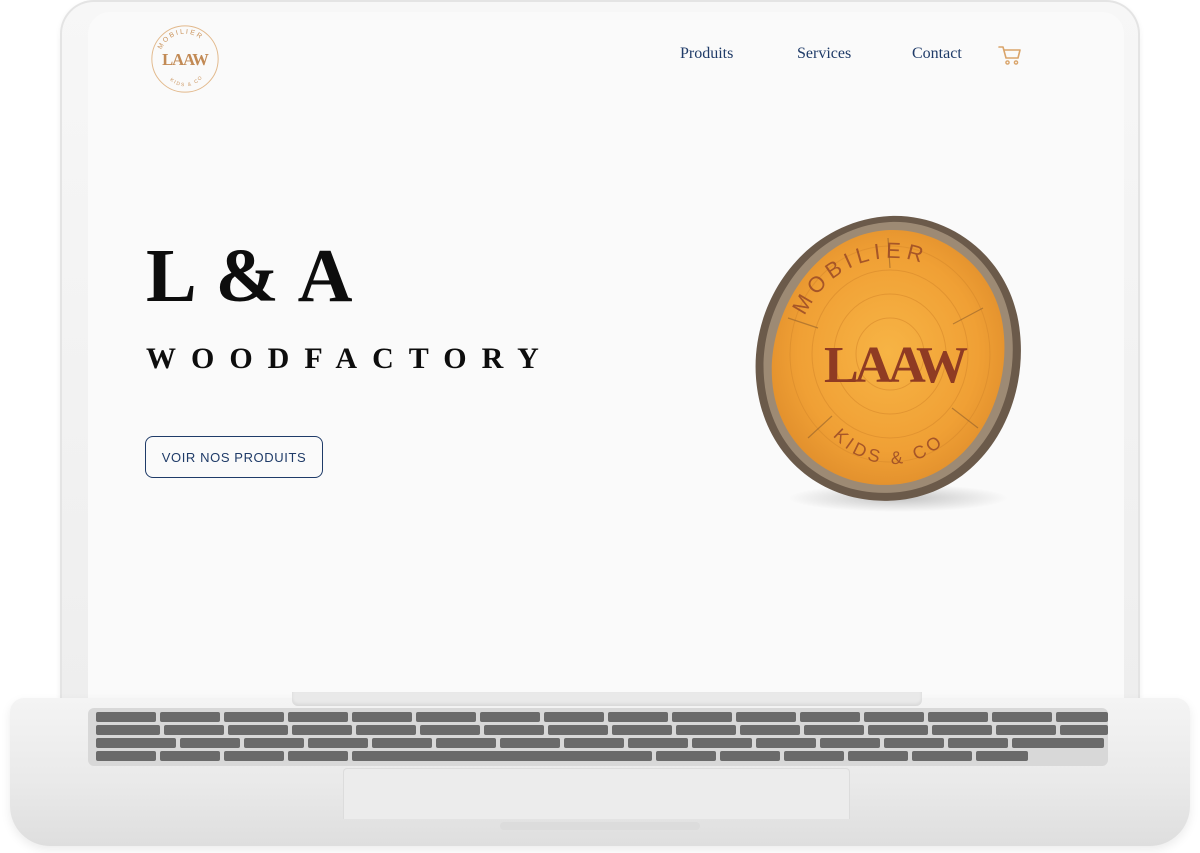 The image size is (1200, 853). I want to click on hero-subtitle: WOODFACTORY, so click(350, 358).